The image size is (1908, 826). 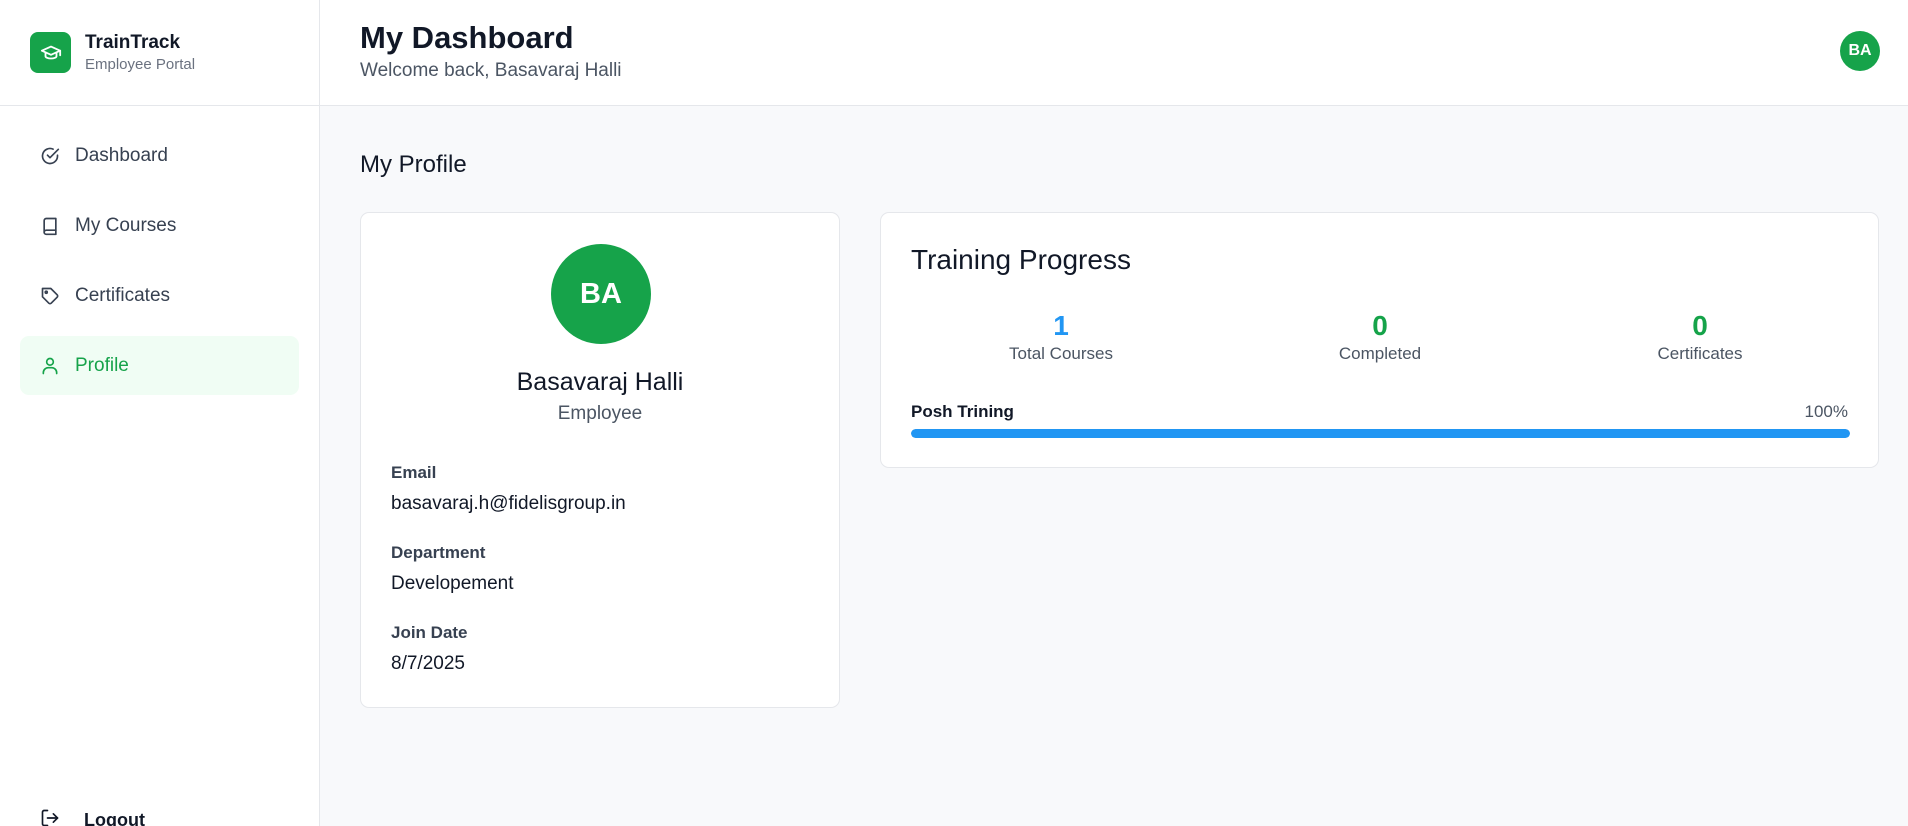 What do you see at coordinates (50, 817) in the screenshot?
I see `logout-icon` at bounding box center [50, 817].